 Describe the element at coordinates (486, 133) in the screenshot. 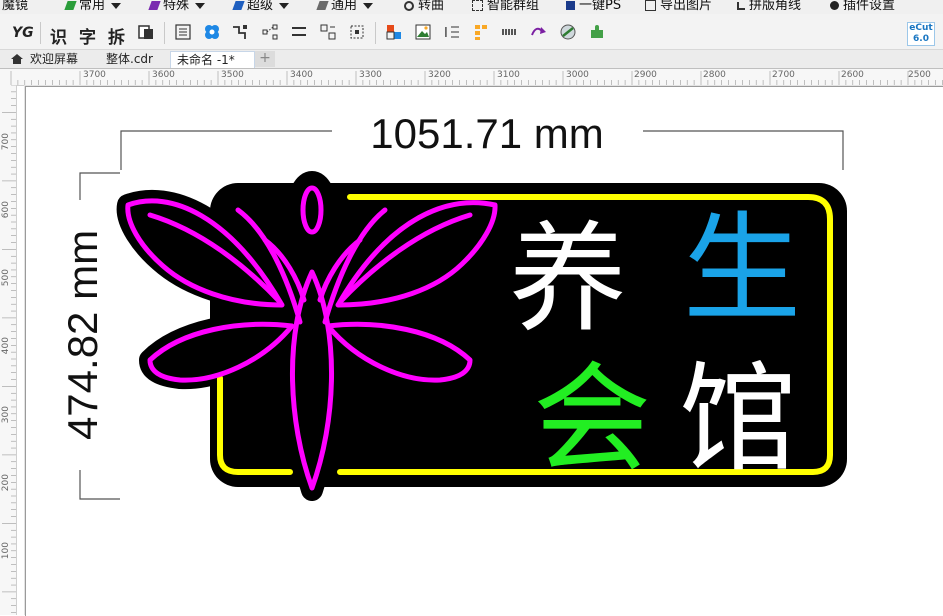

I see `width-dimension-label: 1051.71 mm` at that location.